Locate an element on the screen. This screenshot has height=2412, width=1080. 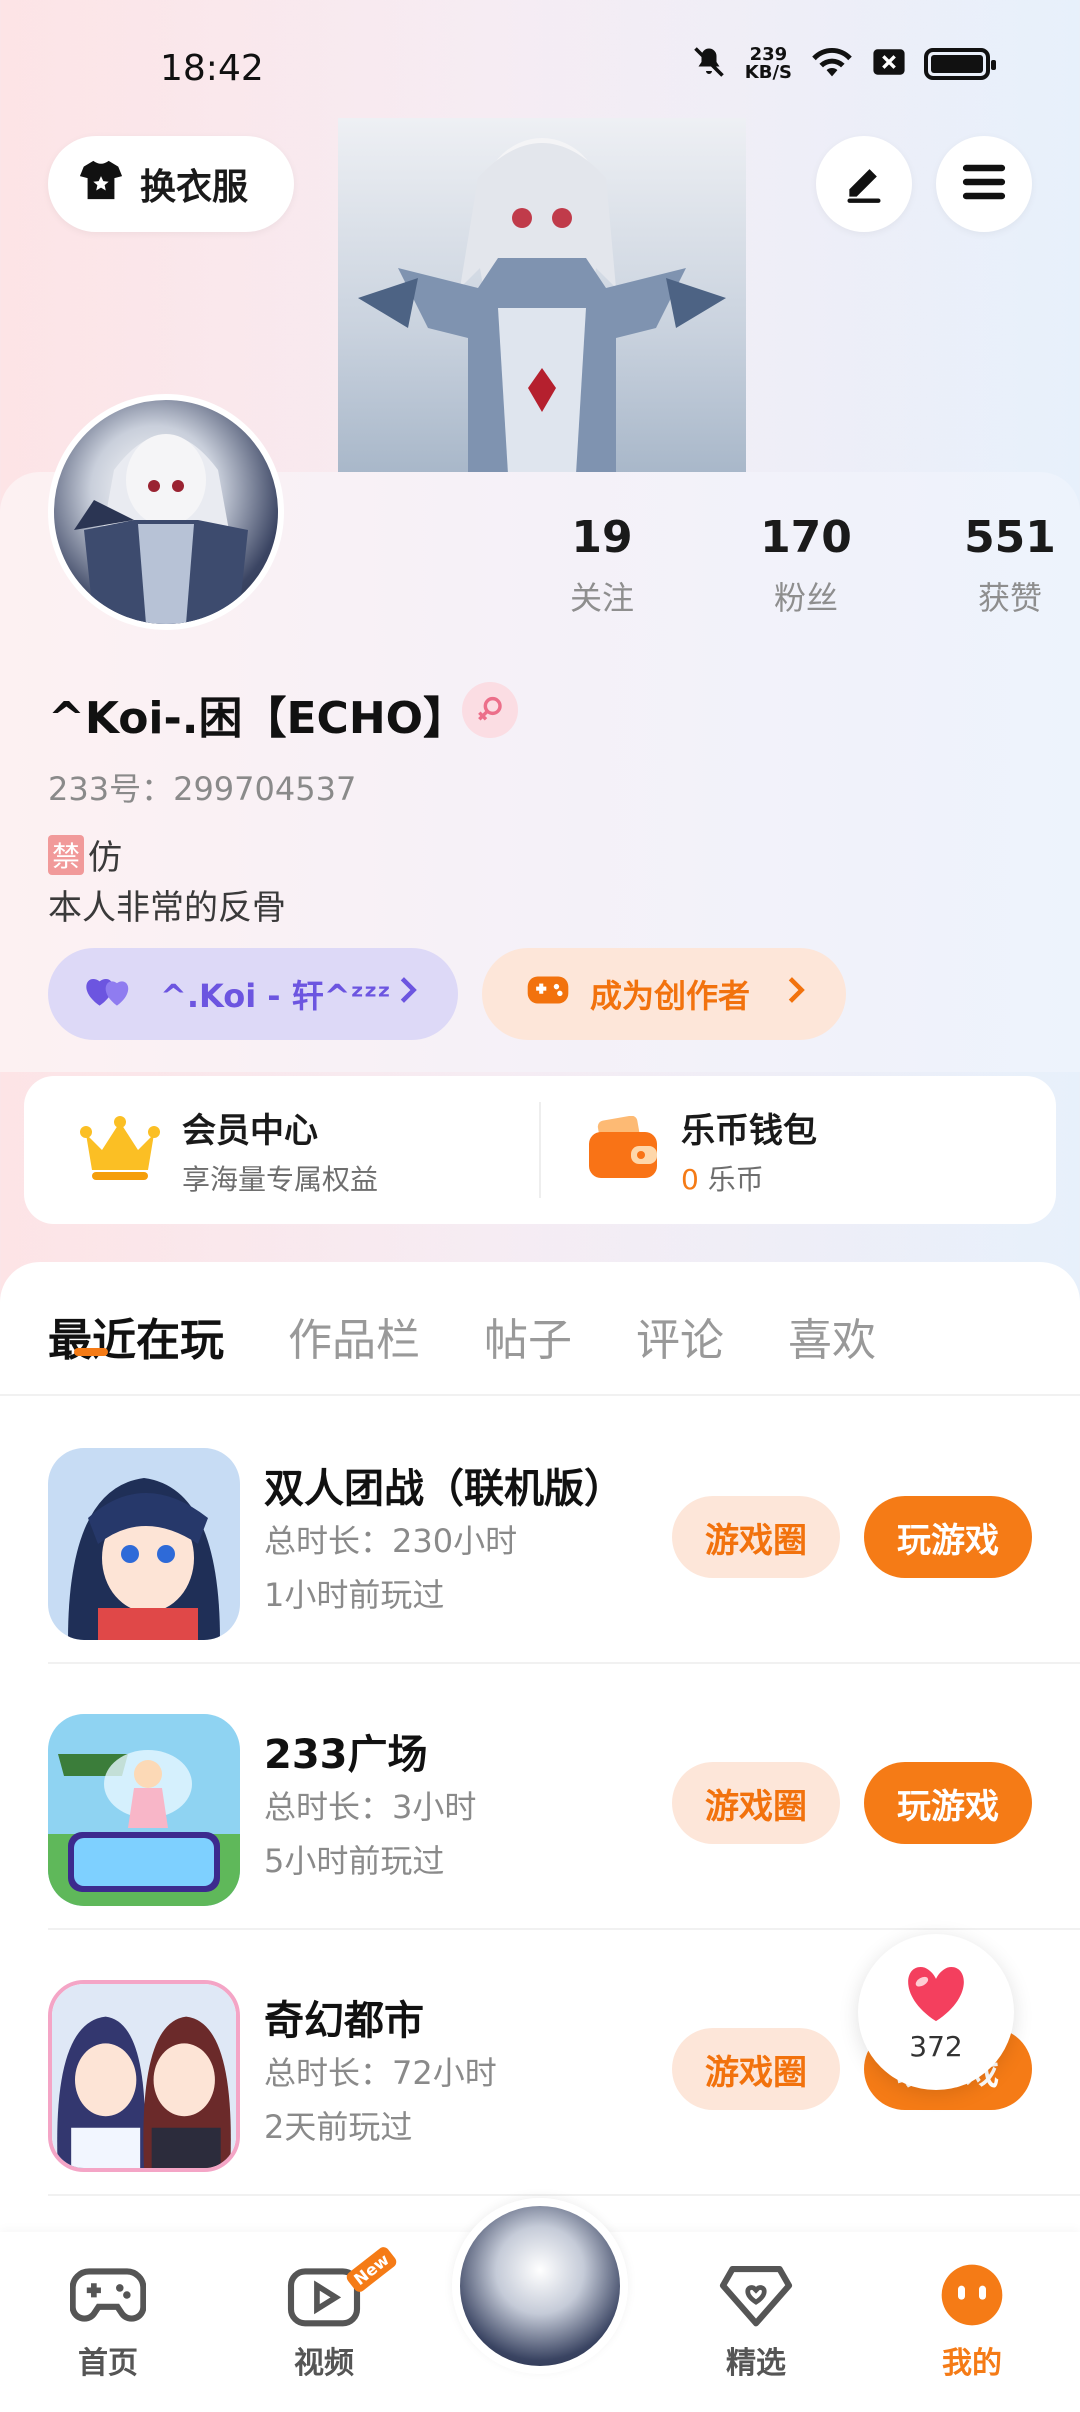
gamepad-icon is located at coordinates (108, 2297).